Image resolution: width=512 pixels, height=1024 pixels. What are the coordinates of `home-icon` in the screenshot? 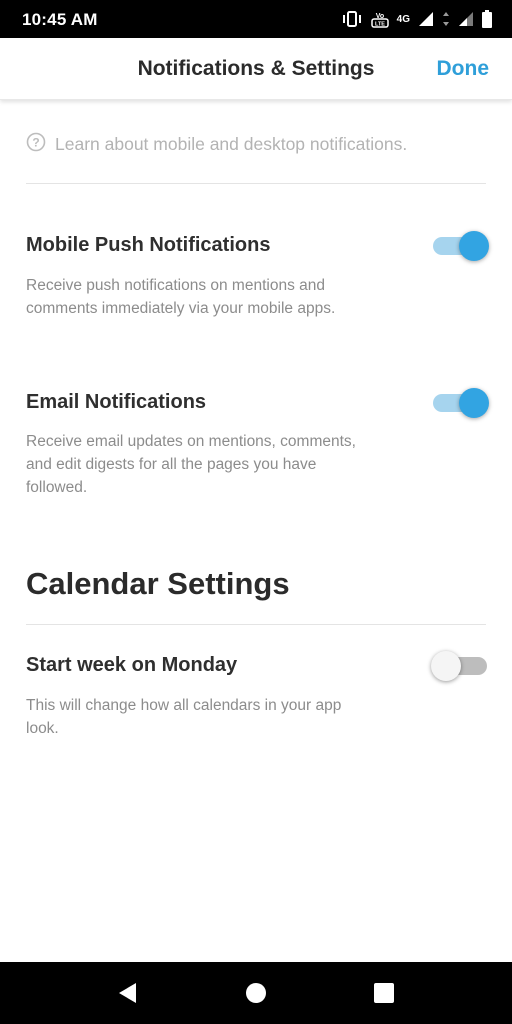 It's located at (256, 993).